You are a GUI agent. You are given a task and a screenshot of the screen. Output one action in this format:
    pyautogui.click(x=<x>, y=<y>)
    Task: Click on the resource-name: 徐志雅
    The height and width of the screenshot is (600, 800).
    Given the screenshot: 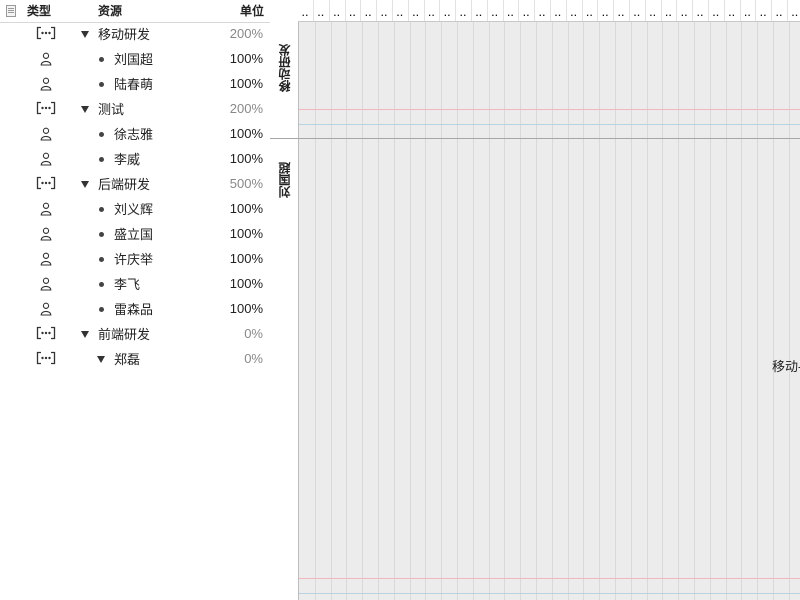 What is the action you would take?
    pyautogui.click(x=134, y=134)
    